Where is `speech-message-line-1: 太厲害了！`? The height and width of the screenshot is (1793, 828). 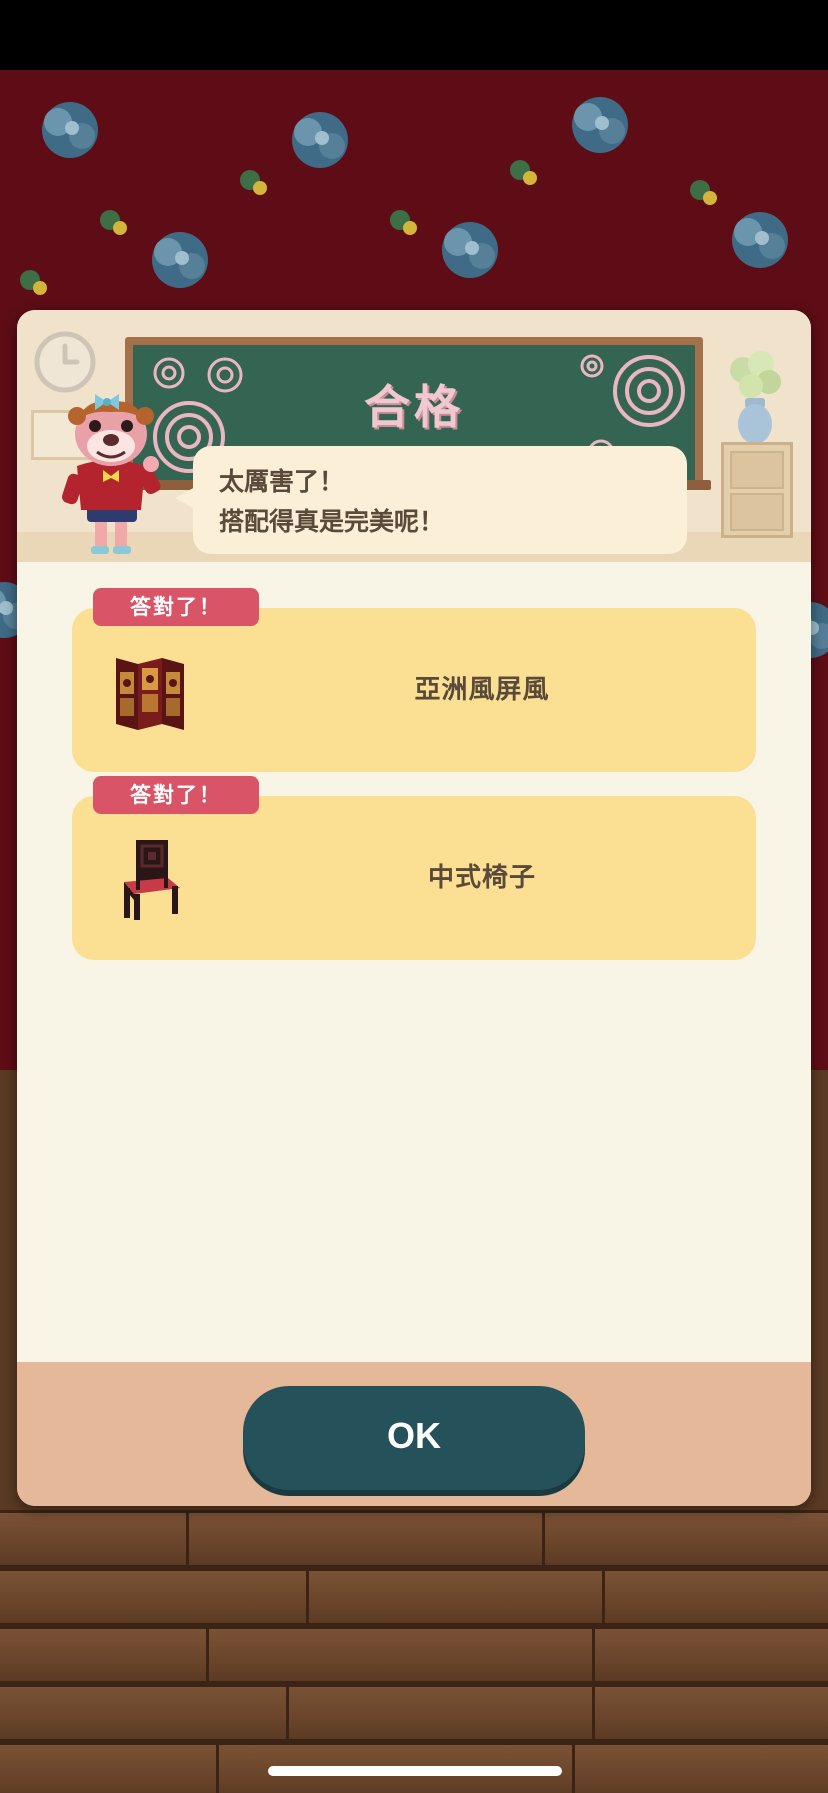
speech-message-line-1: 太厲害了！ is located at coordinates (282, 481).